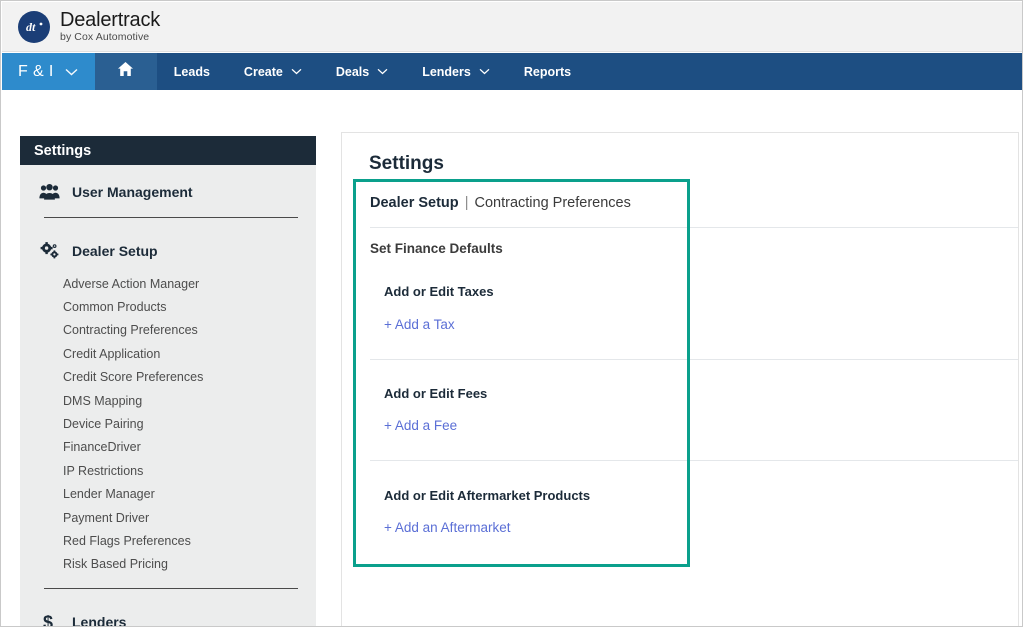  I want to click on brand-tagline: by Cox Automotive, so click(105, 37).